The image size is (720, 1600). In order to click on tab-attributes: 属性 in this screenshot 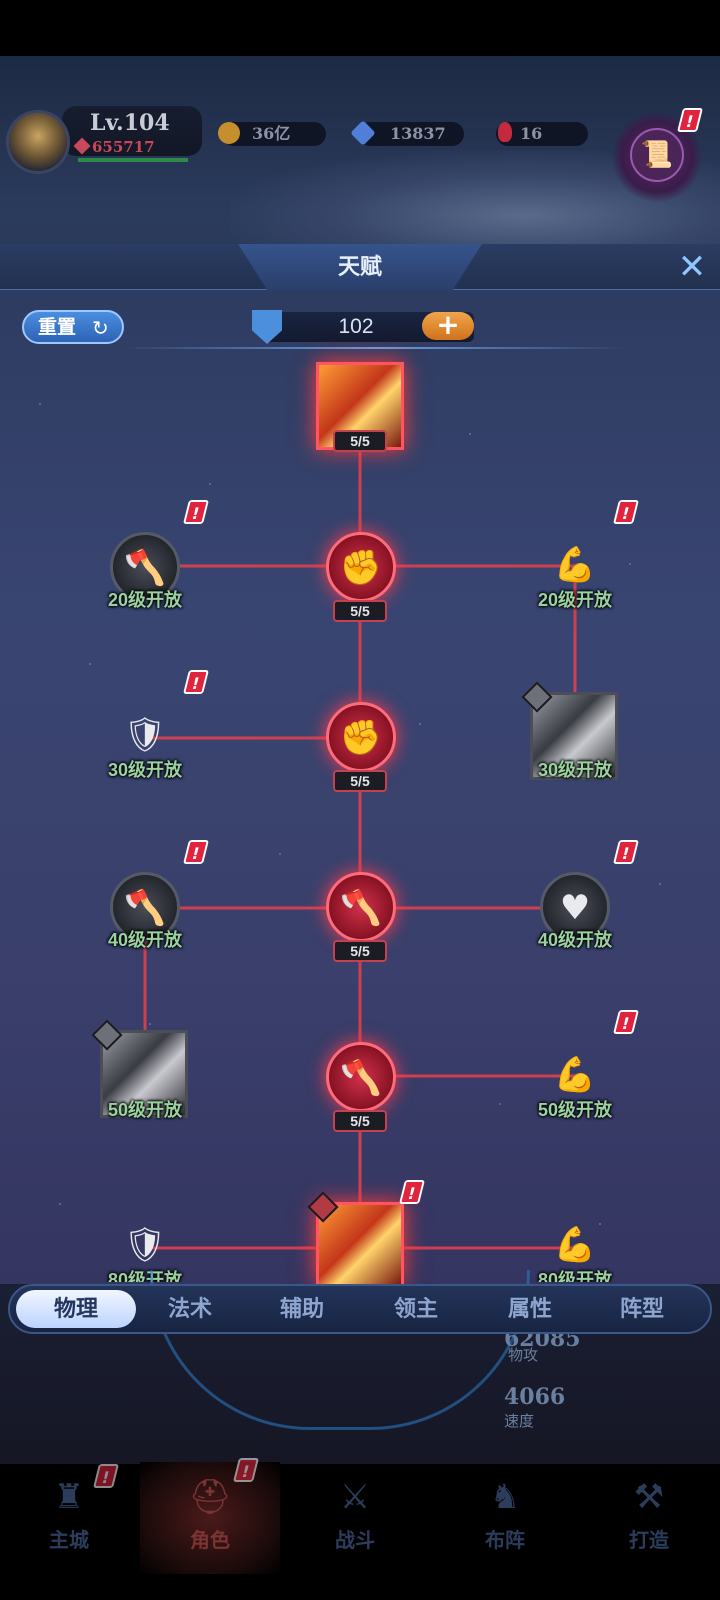, I will do `click(530, 1309)`.